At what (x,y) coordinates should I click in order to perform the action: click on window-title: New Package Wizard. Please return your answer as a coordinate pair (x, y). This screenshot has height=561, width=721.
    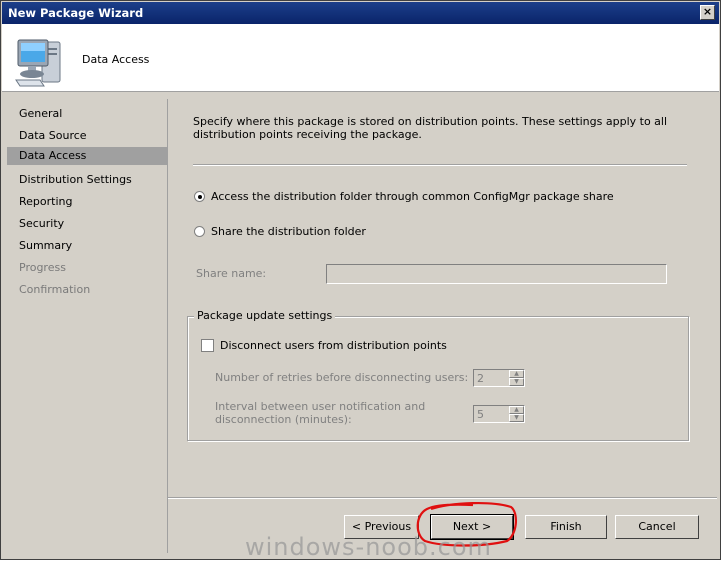
    Looking at the image, I should click on (76, 13).